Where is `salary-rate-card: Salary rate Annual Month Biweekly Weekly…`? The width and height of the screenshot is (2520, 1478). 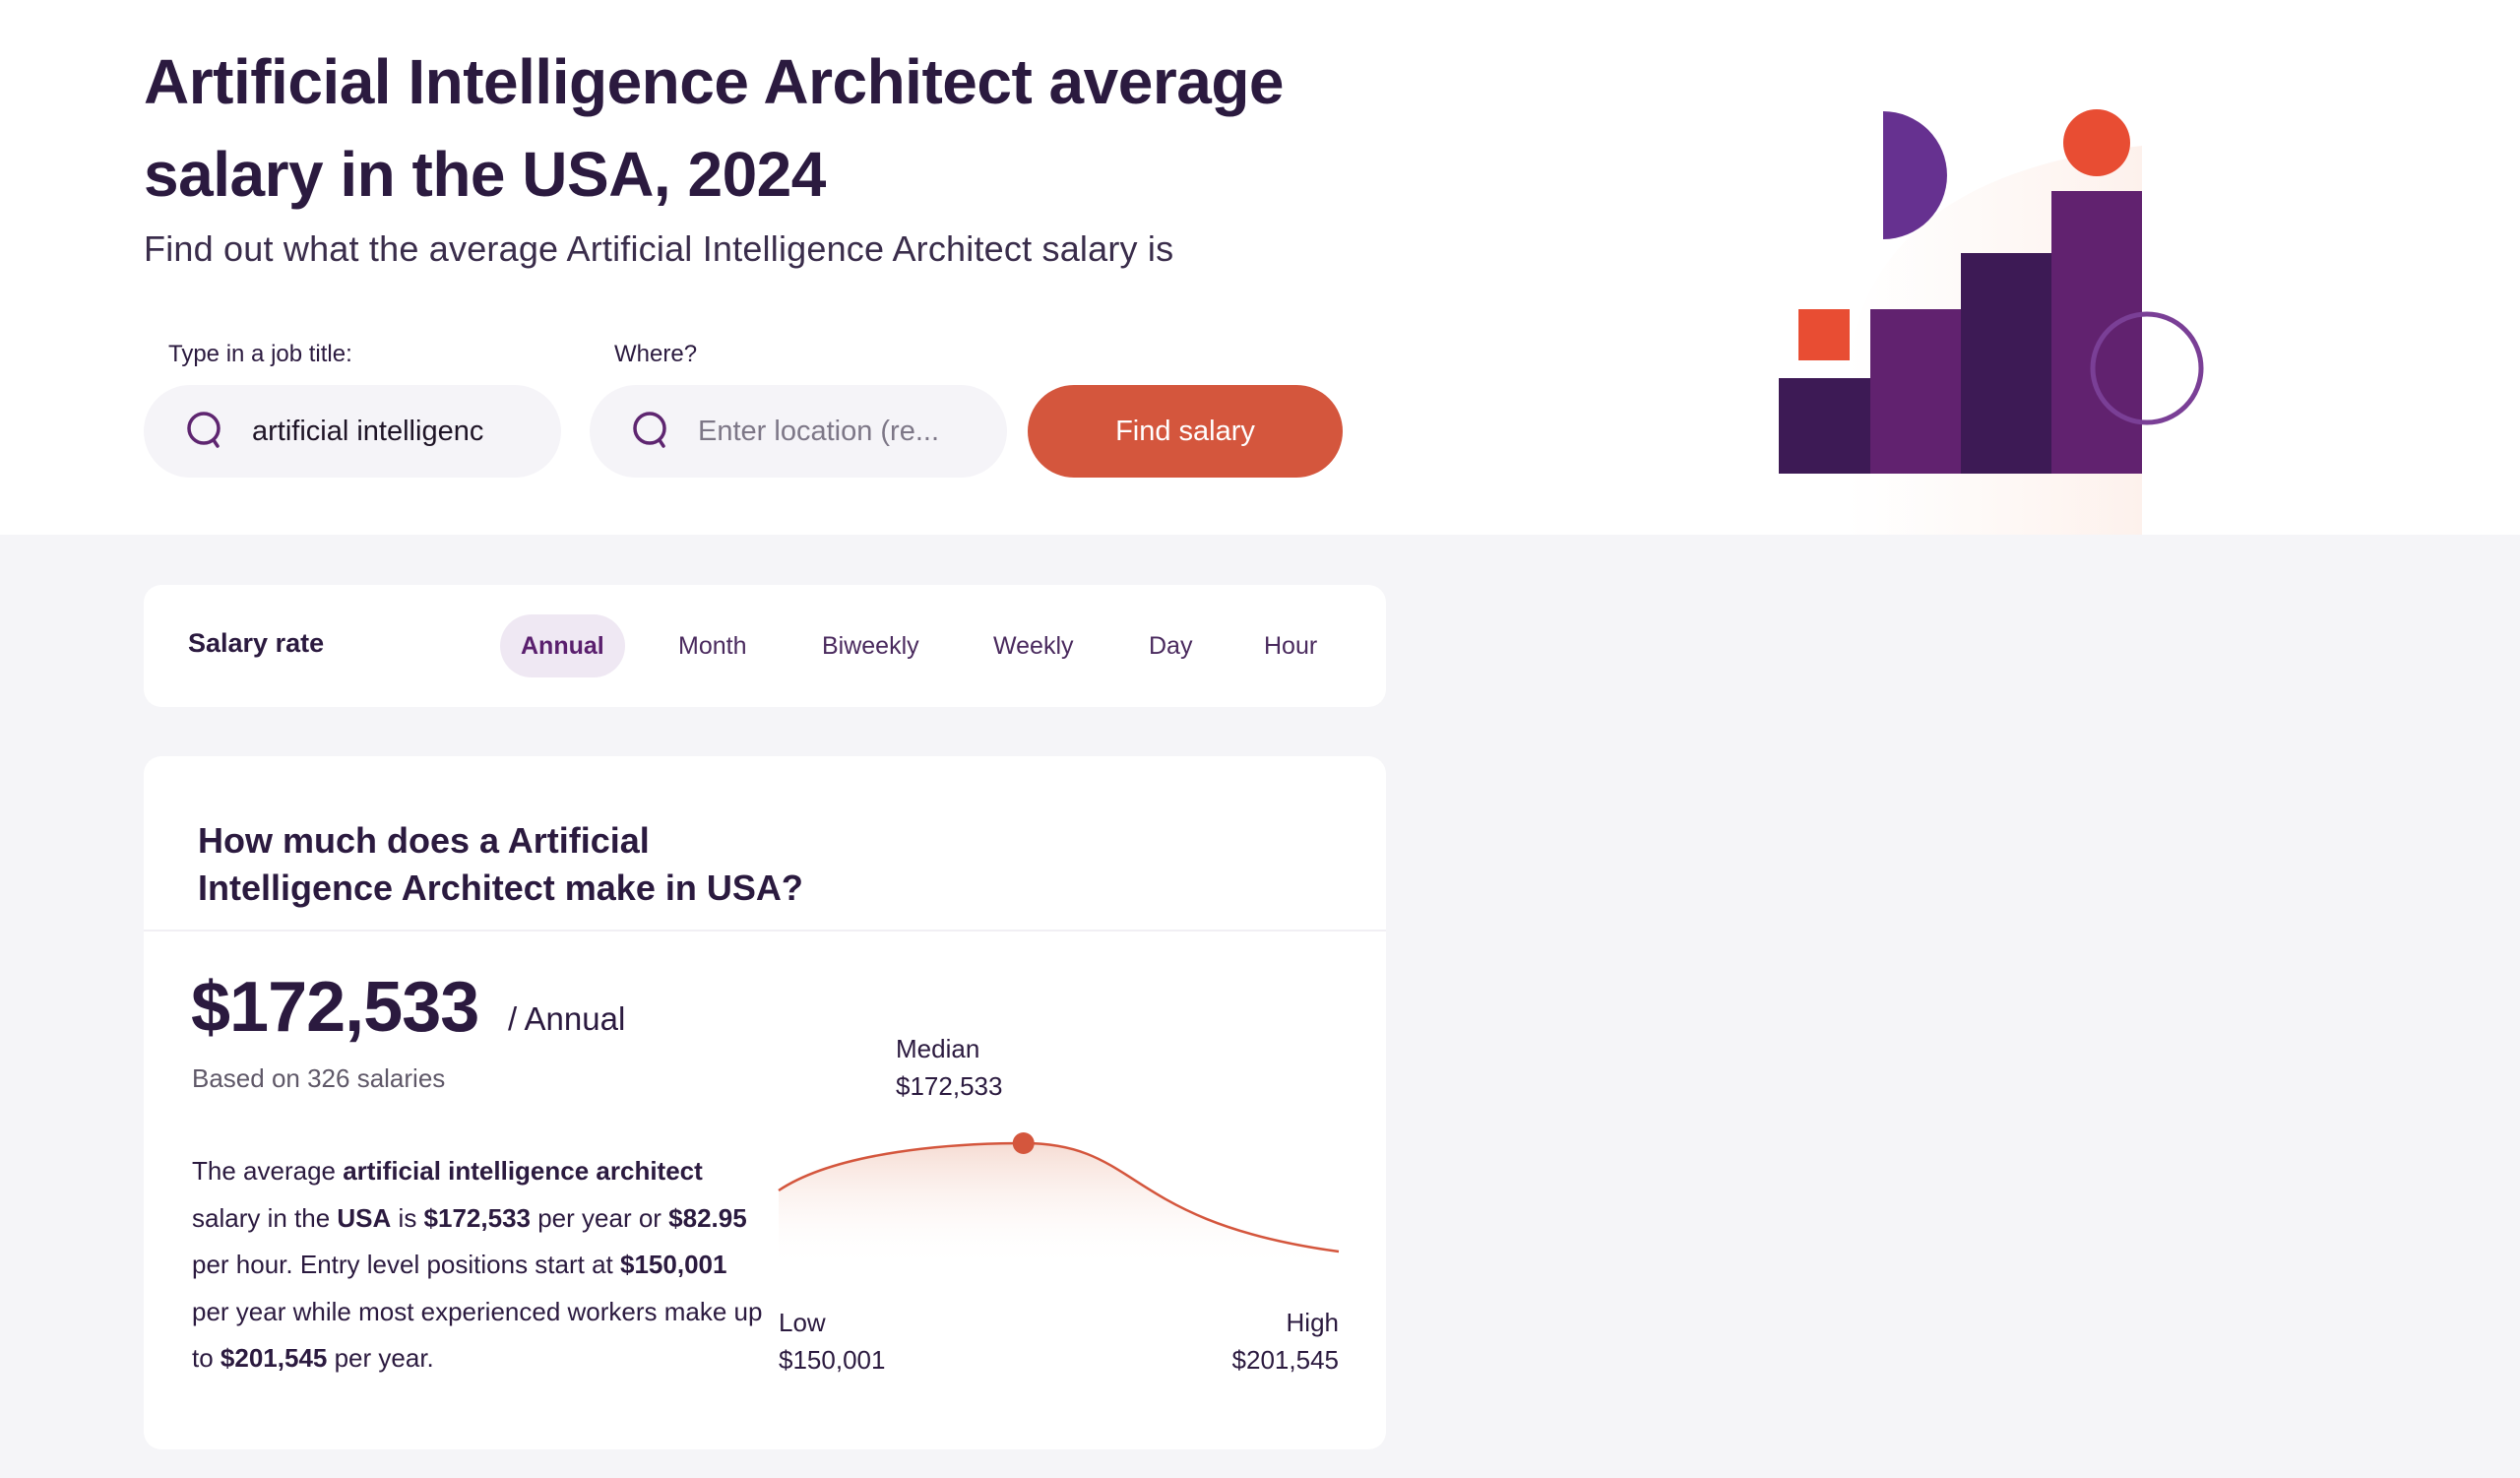
salary-rate-card: Salary rate Annual Month Biweekly Weekly… is located at coordinates (765, 646).